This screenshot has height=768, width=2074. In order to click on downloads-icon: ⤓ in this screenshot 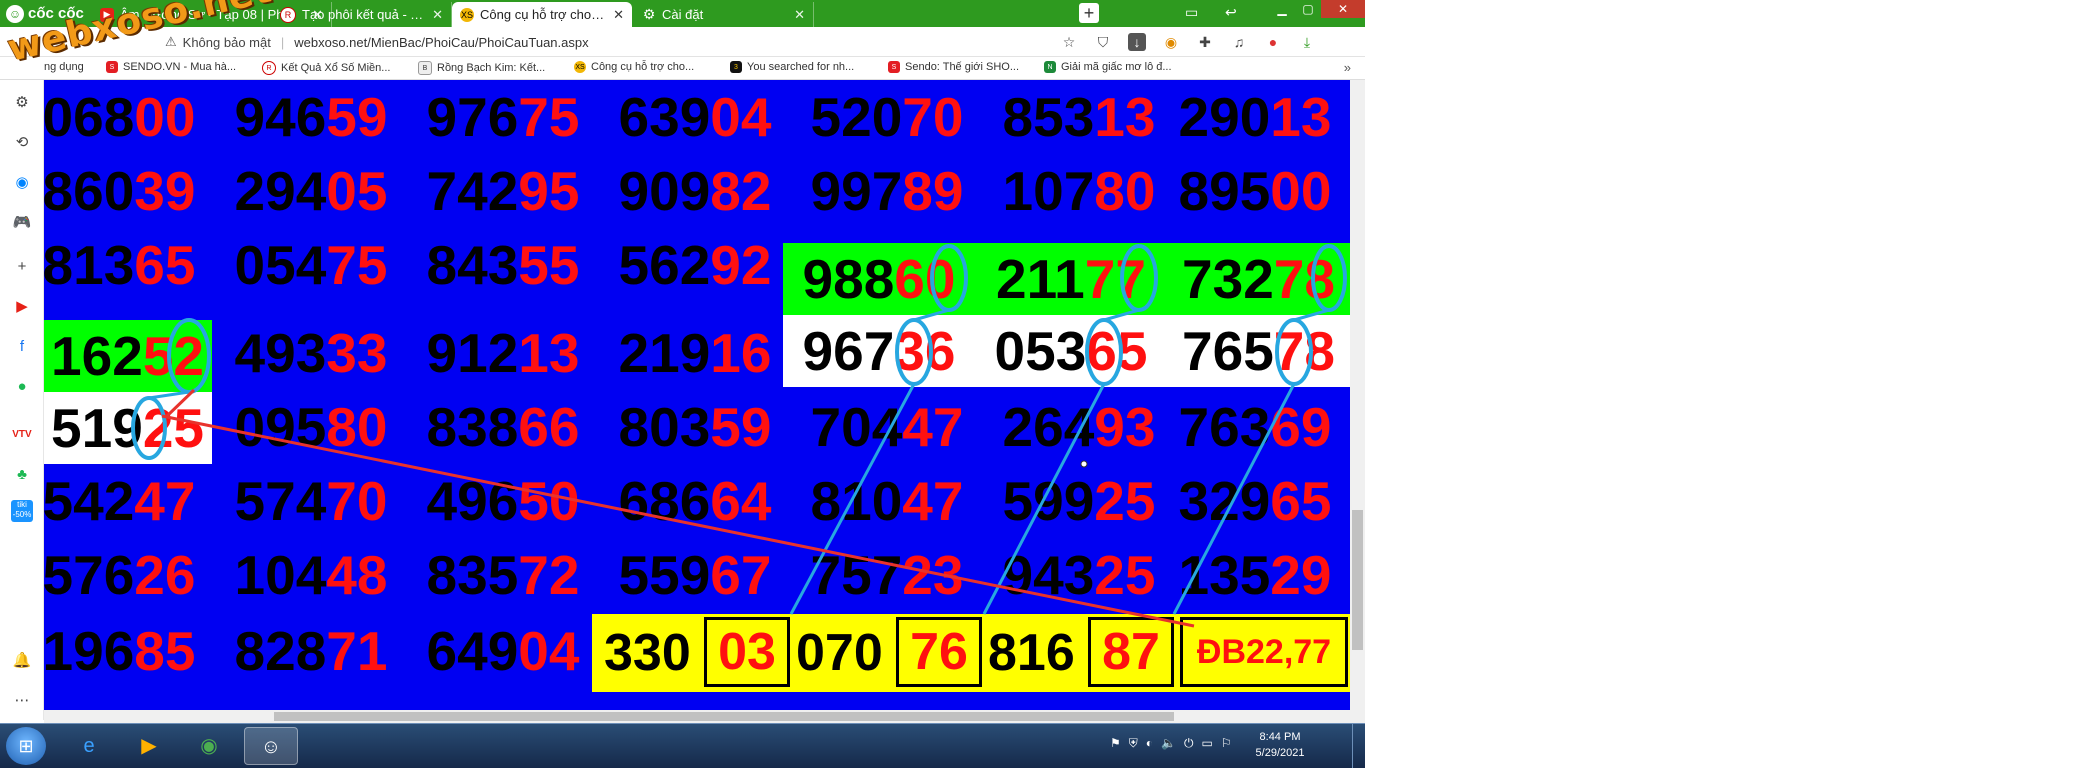, I will do `click(1307, 42)`.